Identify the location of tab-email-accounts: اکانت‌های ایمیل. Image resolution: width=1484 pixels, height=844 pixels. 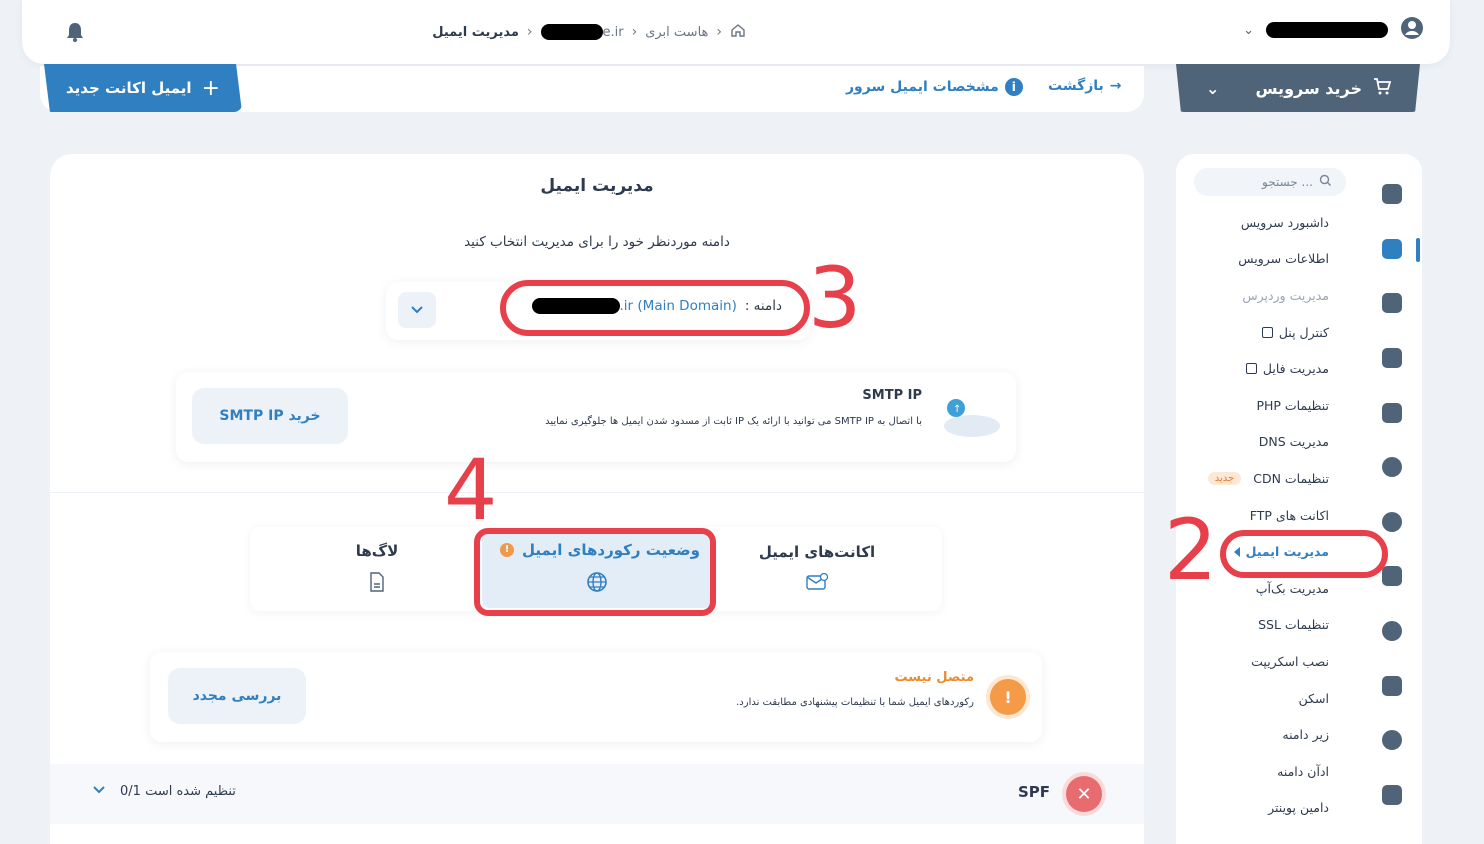
(817, 569).